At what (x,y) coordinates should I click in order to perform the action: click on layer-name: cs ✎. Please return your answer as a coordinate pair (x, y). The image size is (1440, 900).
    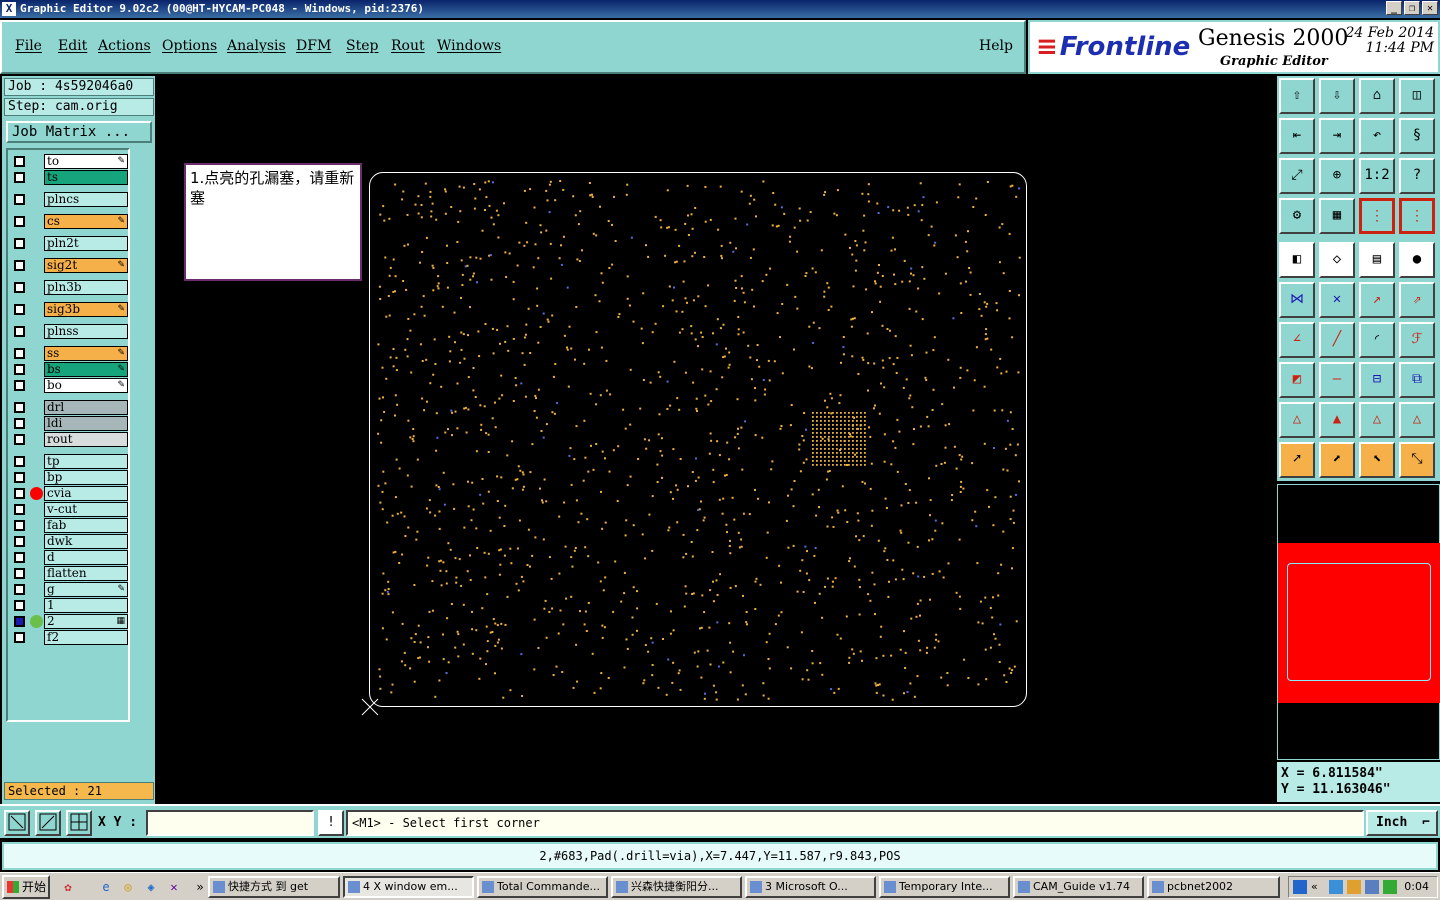
    Looking at the image, I should click on (86, 221).